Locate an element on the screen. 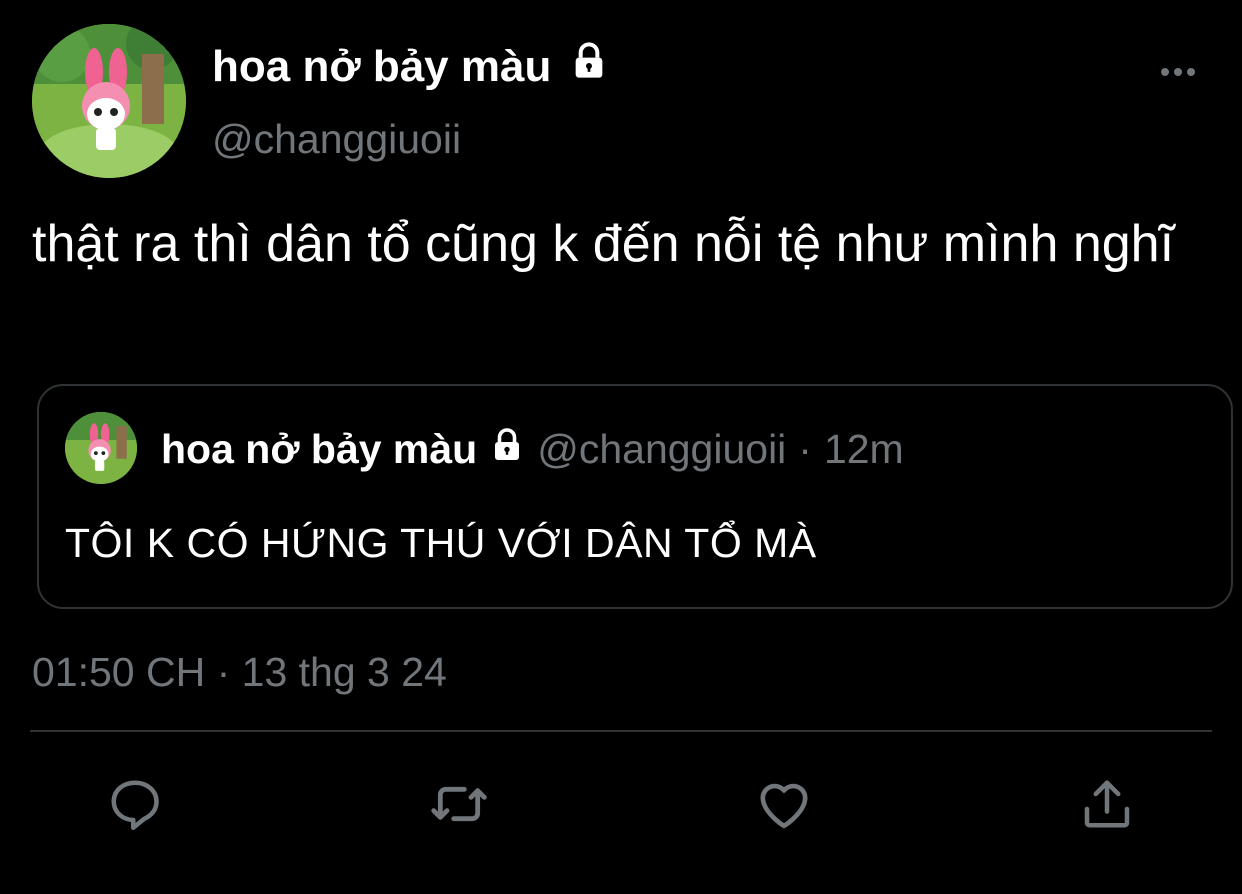 This screenshot has height=894, width=1242. quote-display-name: hoa nở bảy màu is located at coordinates (319, 449).